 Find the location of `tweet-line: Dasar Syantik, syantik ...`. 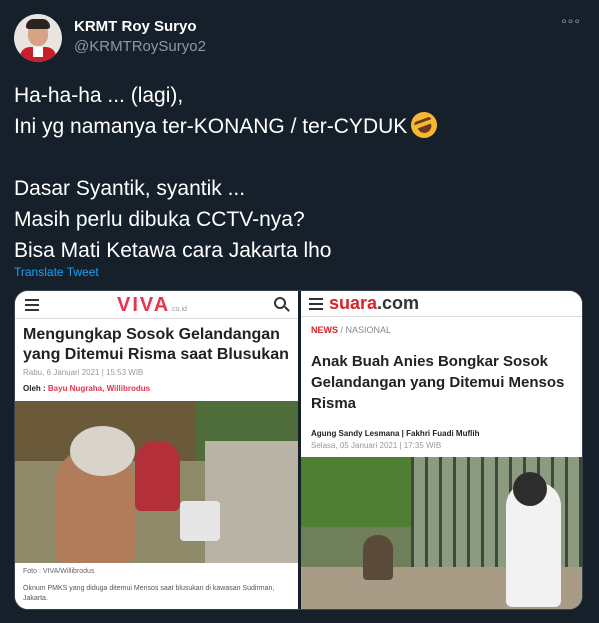

tweet-line: Dasar Syantik, syantik ... is located at coordinates (130, 188).